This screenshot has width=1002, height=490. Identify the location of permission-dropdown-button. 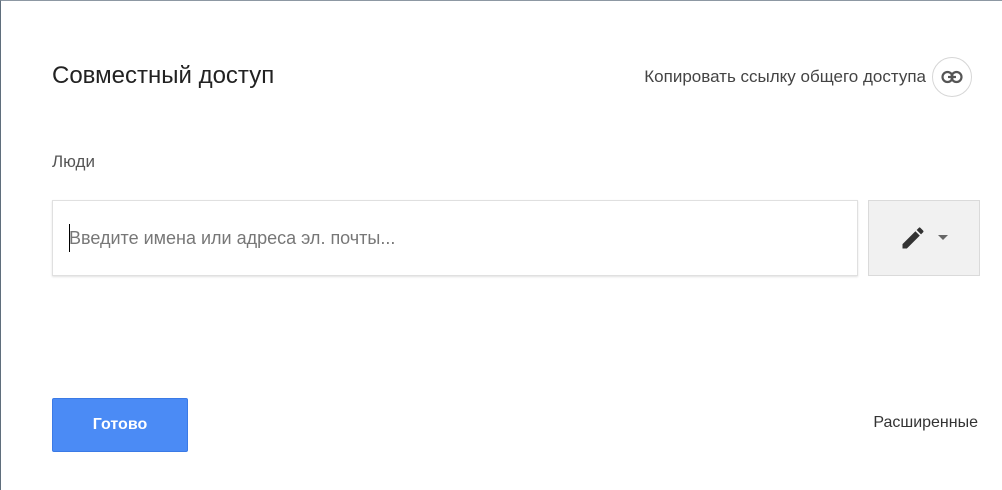
(924, 238).